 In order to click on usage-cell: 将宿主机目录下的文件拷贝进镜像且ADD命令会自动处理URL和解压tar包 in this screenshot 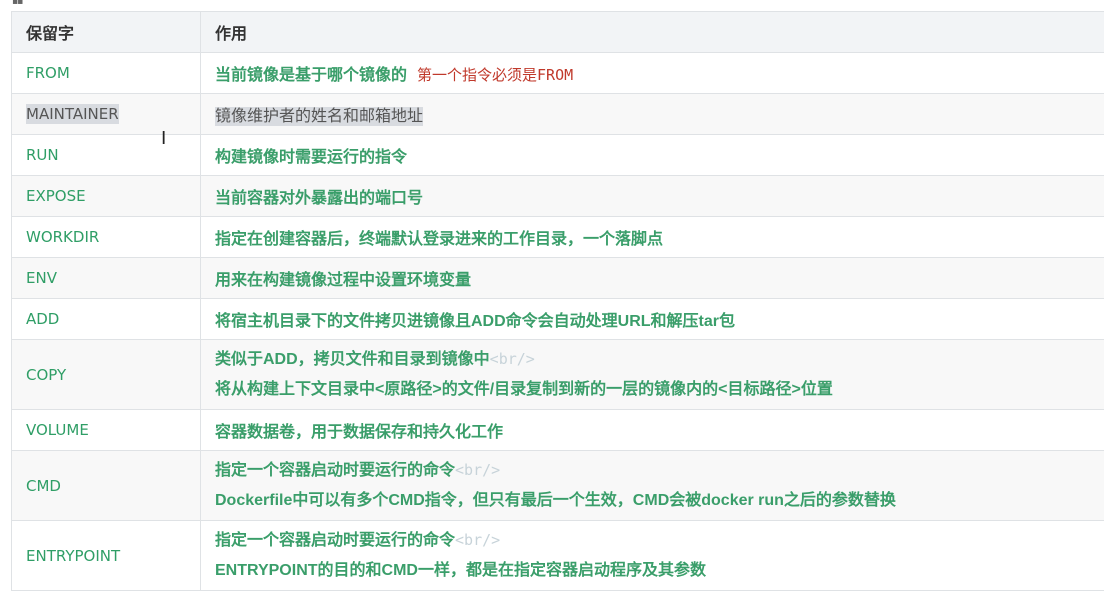, I will do `click(652, 319)`.